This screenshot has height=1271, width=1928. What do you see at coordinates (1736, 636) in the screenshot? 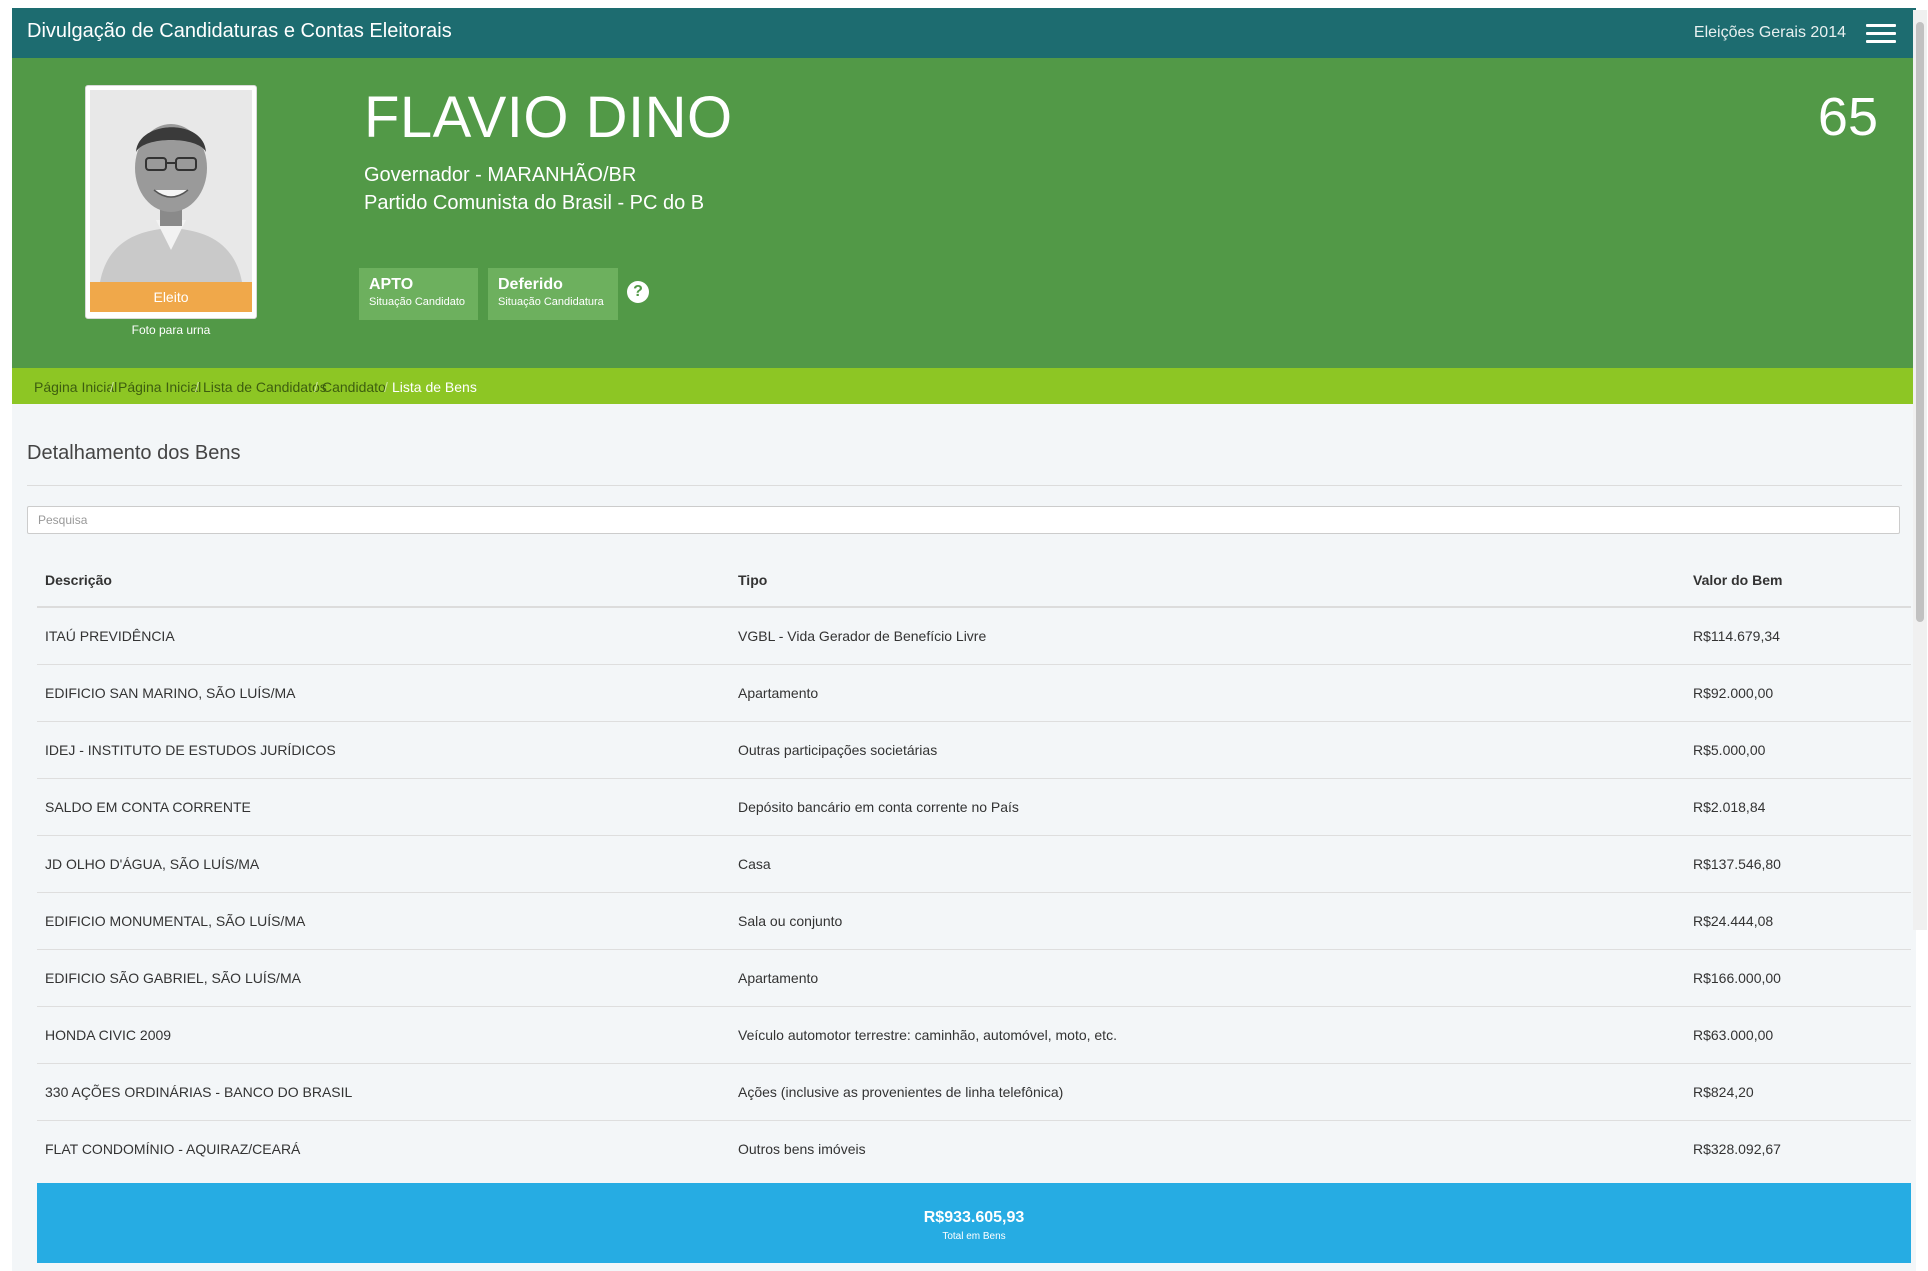
I see `cell-value: R$114.679,34` at bounding box center [1736, 636].